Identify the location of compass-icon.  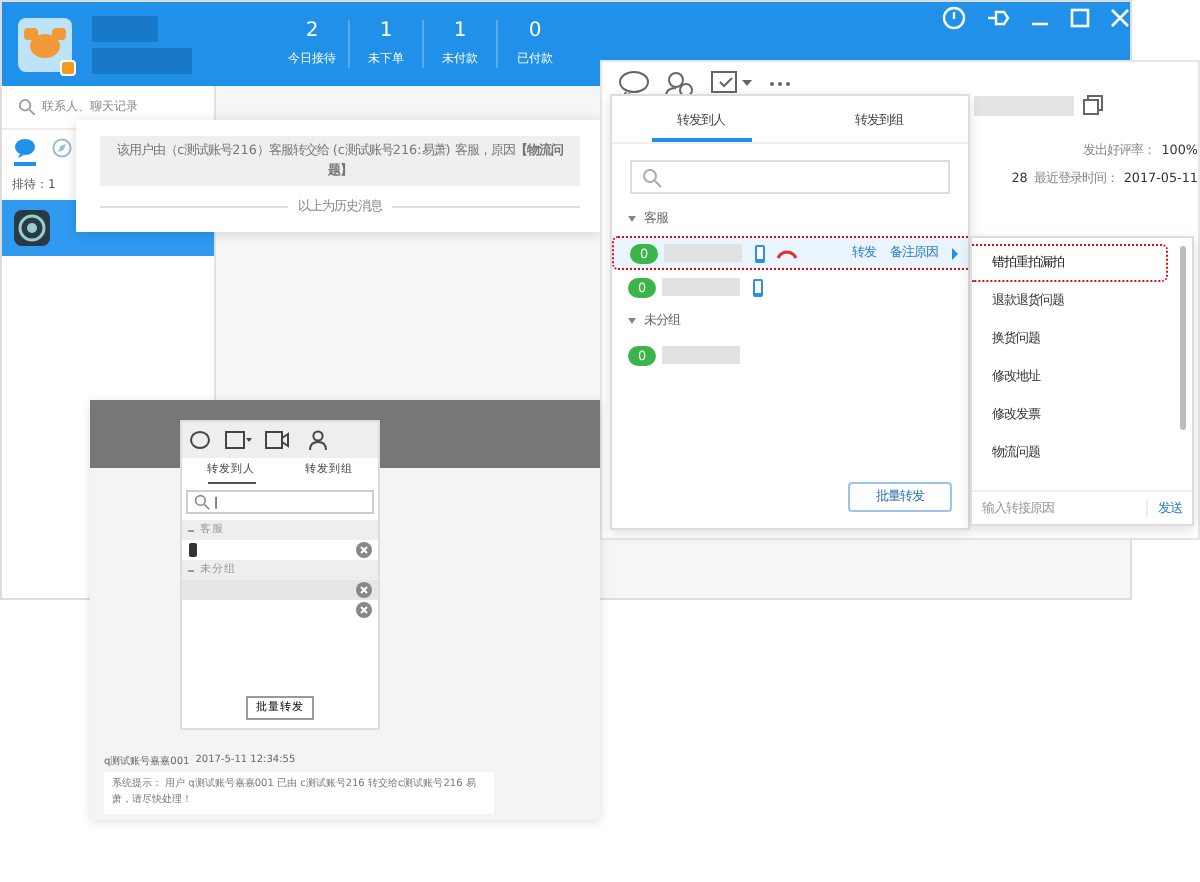
(62, 148).